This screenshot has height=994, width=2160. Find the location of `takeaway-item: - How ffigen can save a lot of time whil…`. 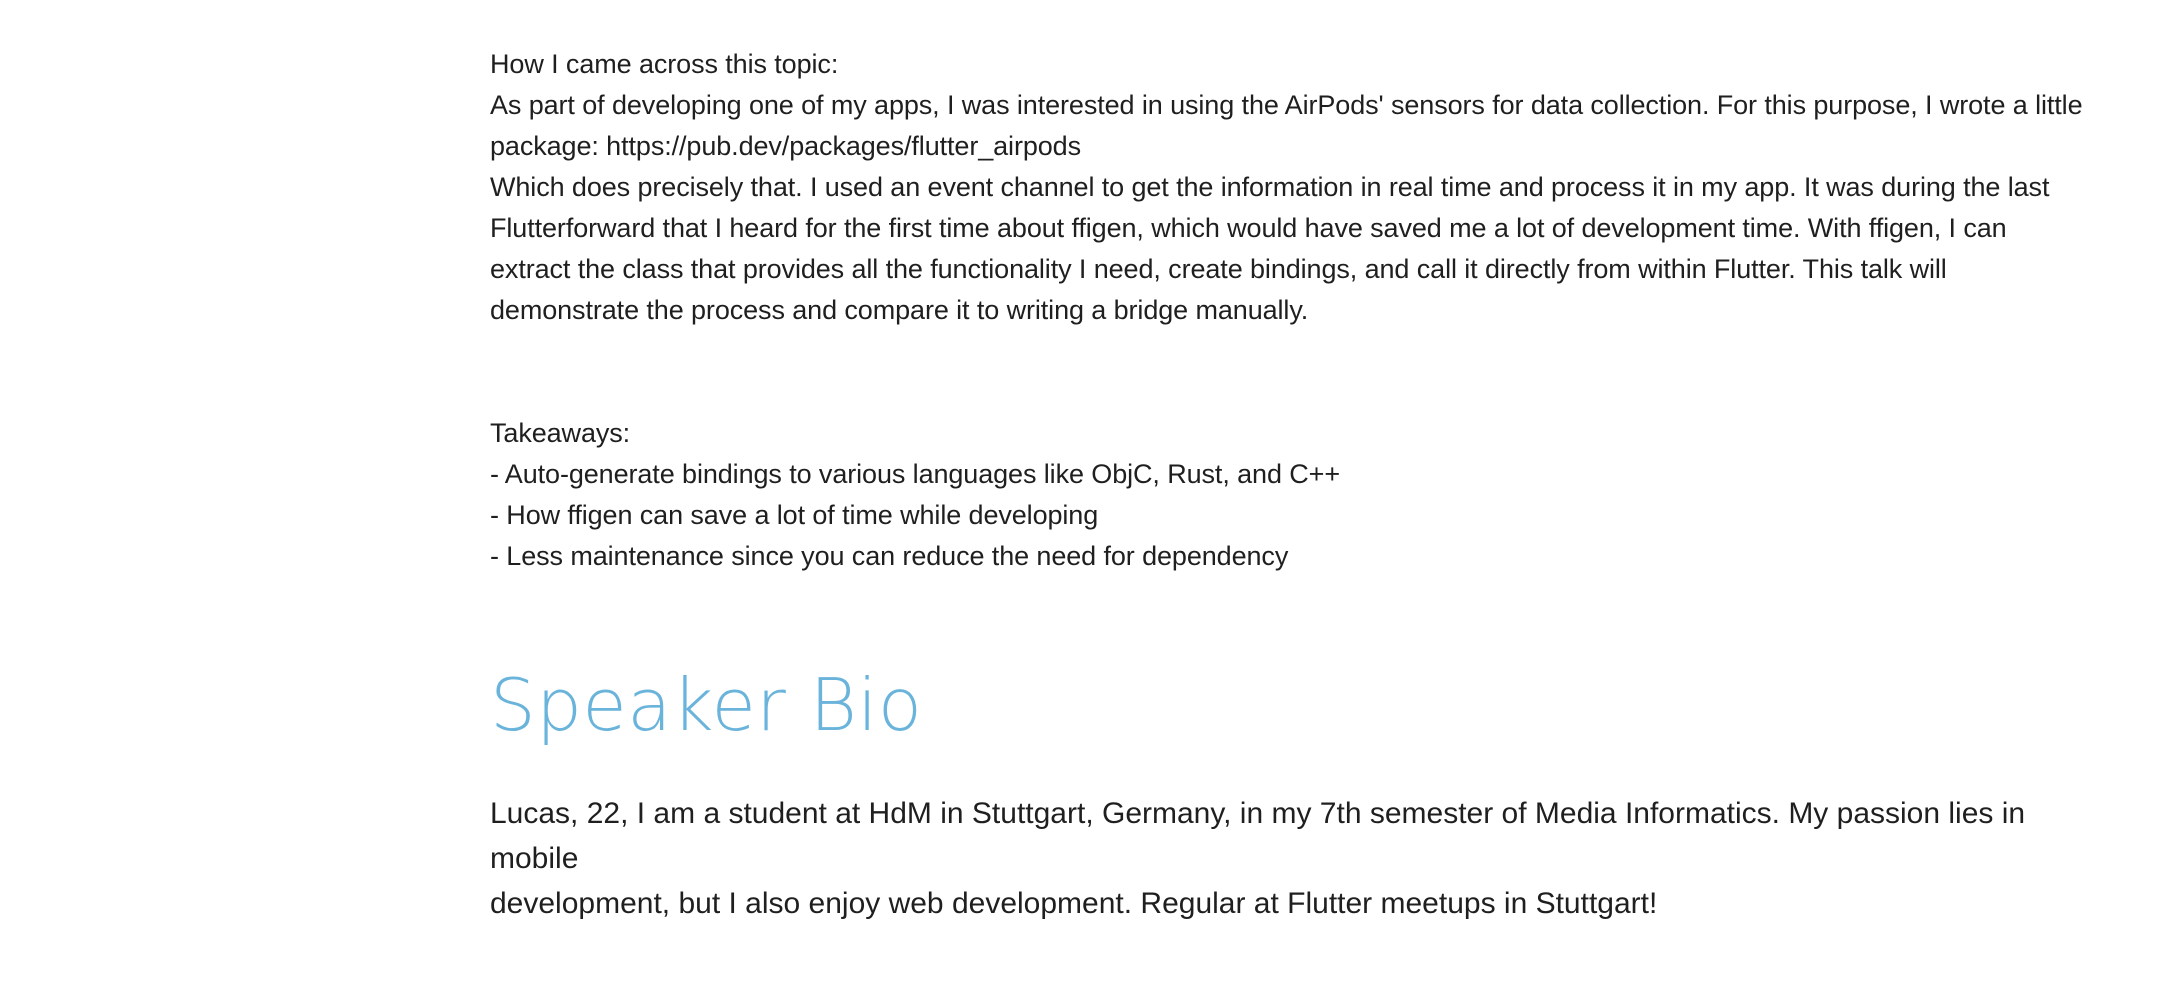

takeaway-item: - How ffigen can save a lot of time whil… is located at coordinates (794, 515).